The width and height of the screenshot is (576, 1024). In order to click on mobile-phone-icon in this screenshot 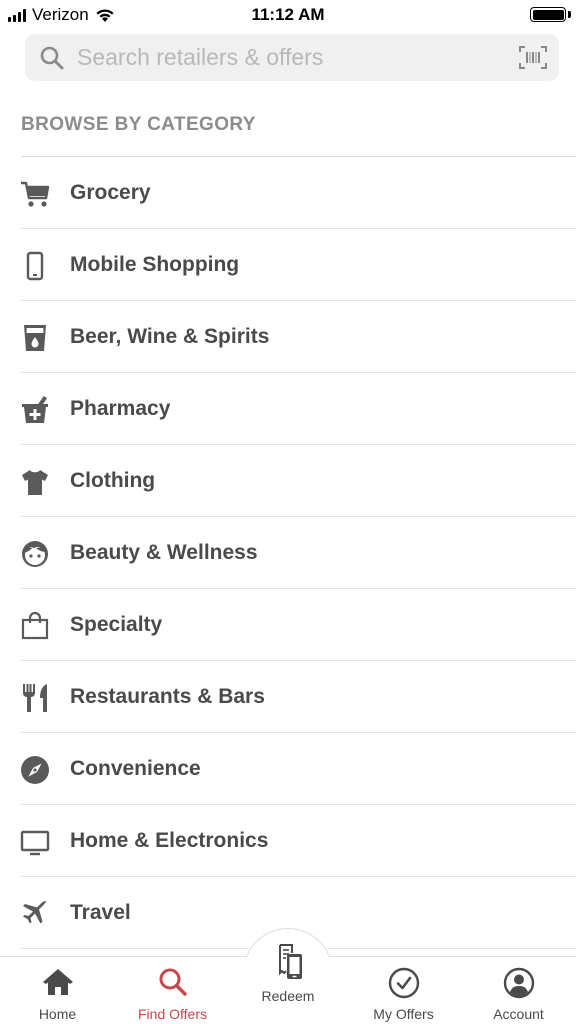, I will do `click(35, 266)`.